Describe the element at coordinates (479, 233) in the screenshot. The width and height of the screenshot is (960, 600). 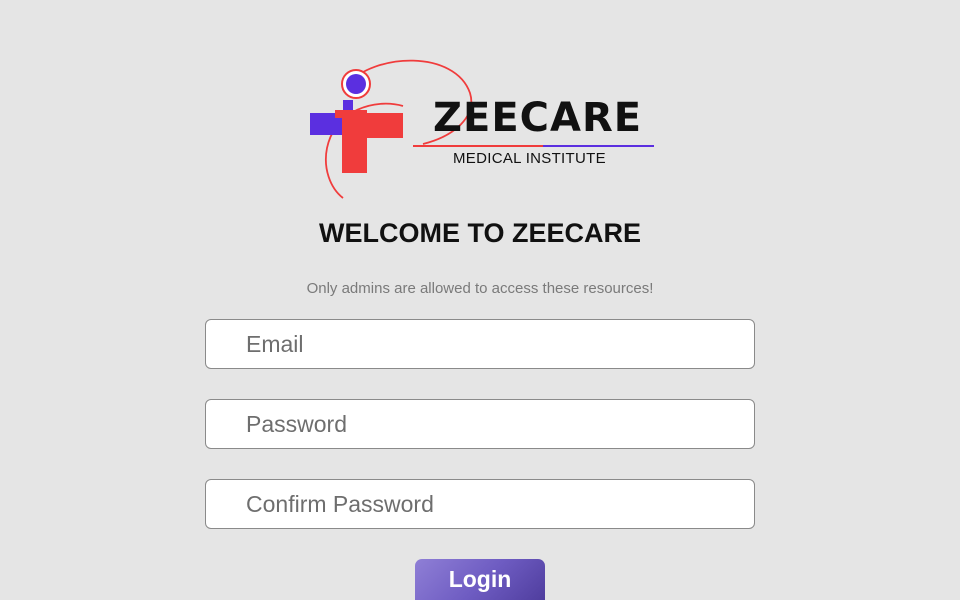
I see `page-title: WELCOME TO ZEECARE` at that location.